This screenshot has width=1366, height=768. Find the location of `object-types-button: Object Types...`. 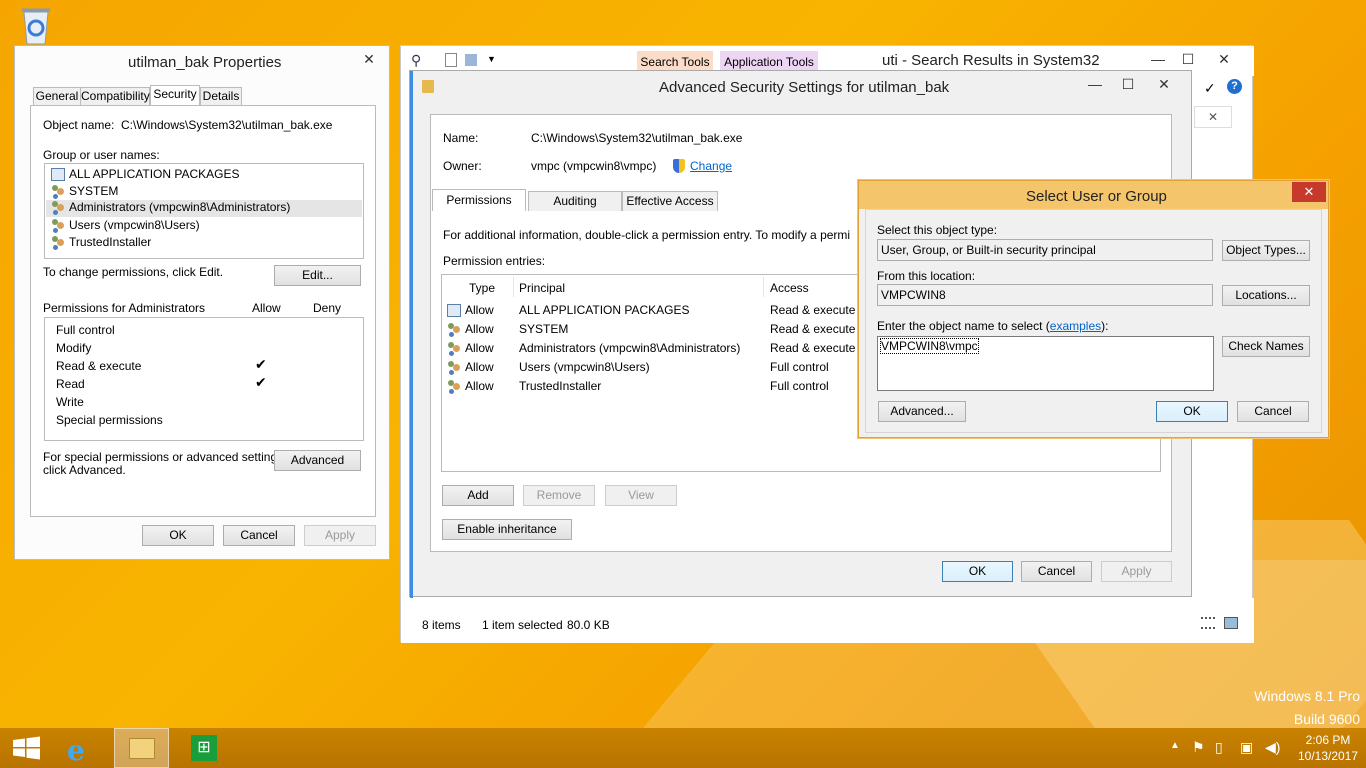

object-types-button: Object Types... is located at coordinates (1266, 250).